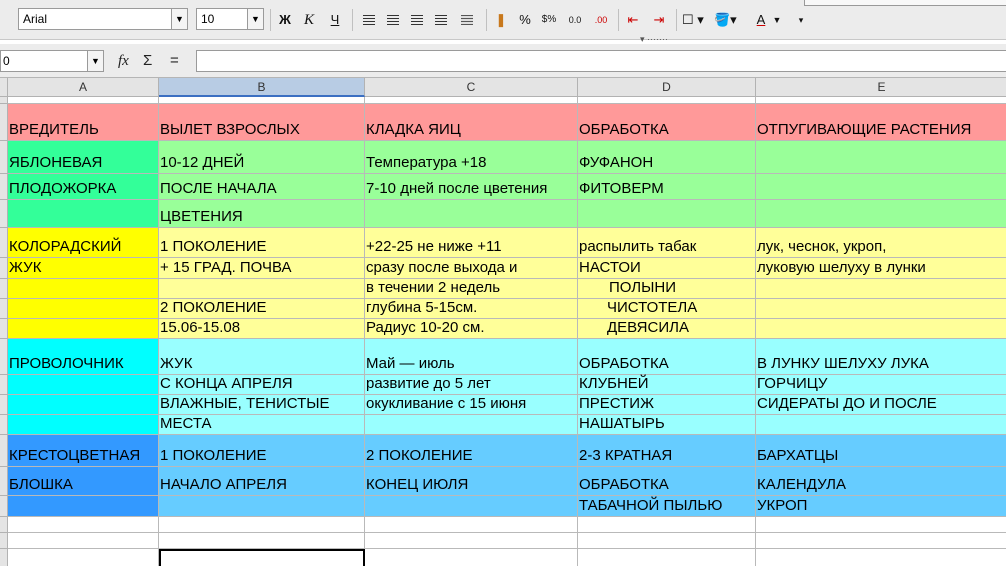 This screenshot has width=1006, height=566. What do you see at coordinates (441, 20) in the screenshot?
I see `justify-button` at bounding box center [441, 20].